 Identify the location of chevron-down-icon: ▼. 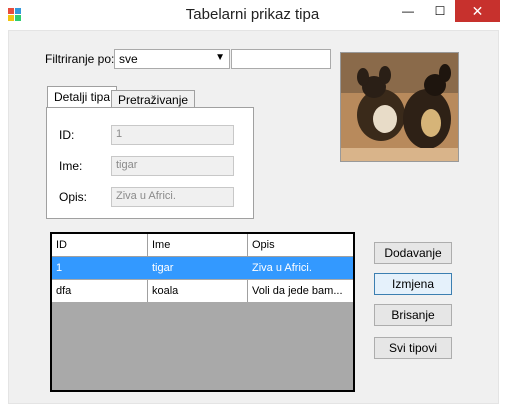
(220, 57).